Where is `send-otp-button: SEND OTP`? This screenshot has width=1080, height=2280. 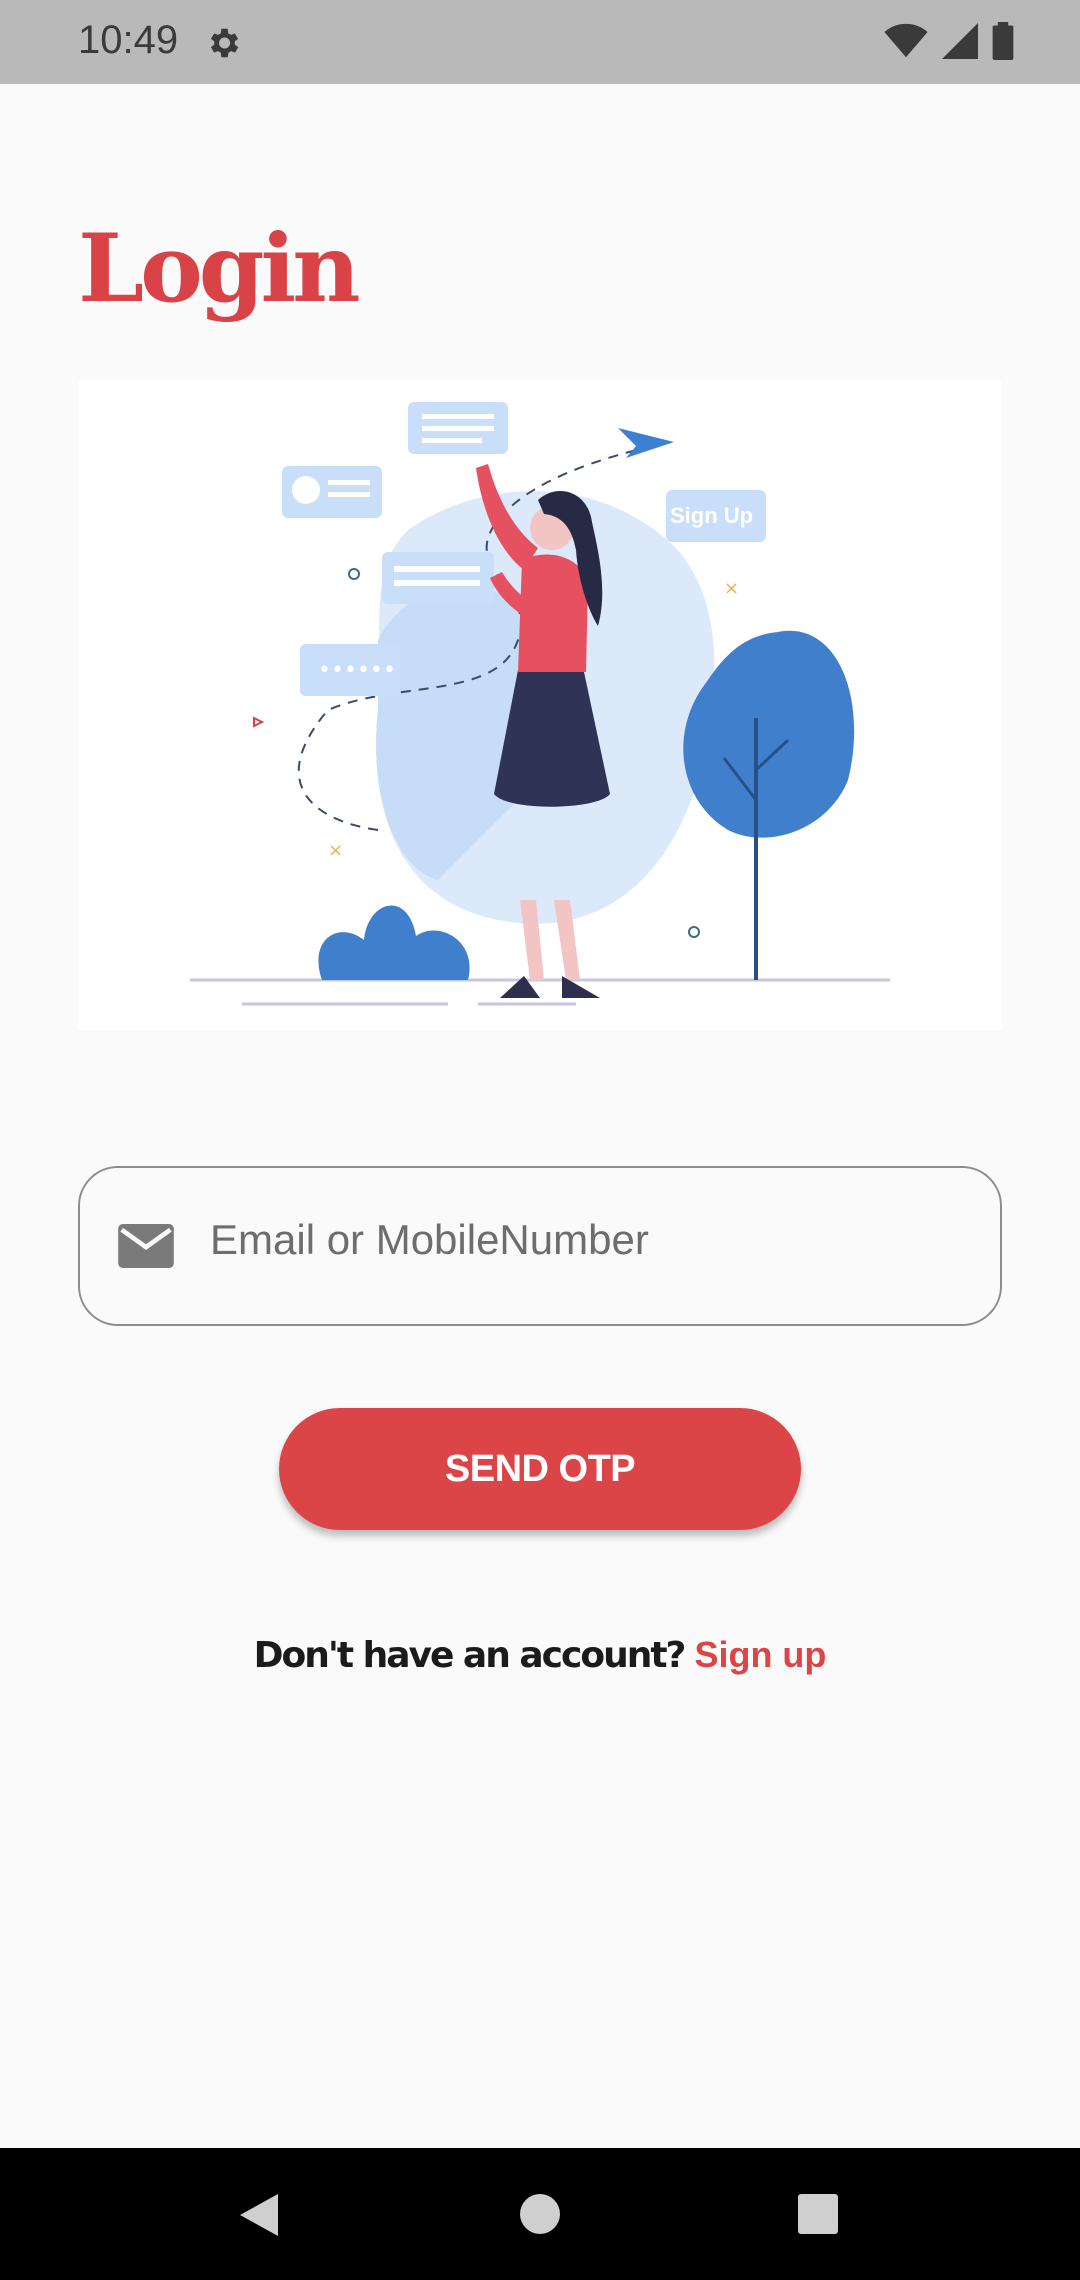
send-otp-button: SEND OTP is located at coordinates (540, 1469).